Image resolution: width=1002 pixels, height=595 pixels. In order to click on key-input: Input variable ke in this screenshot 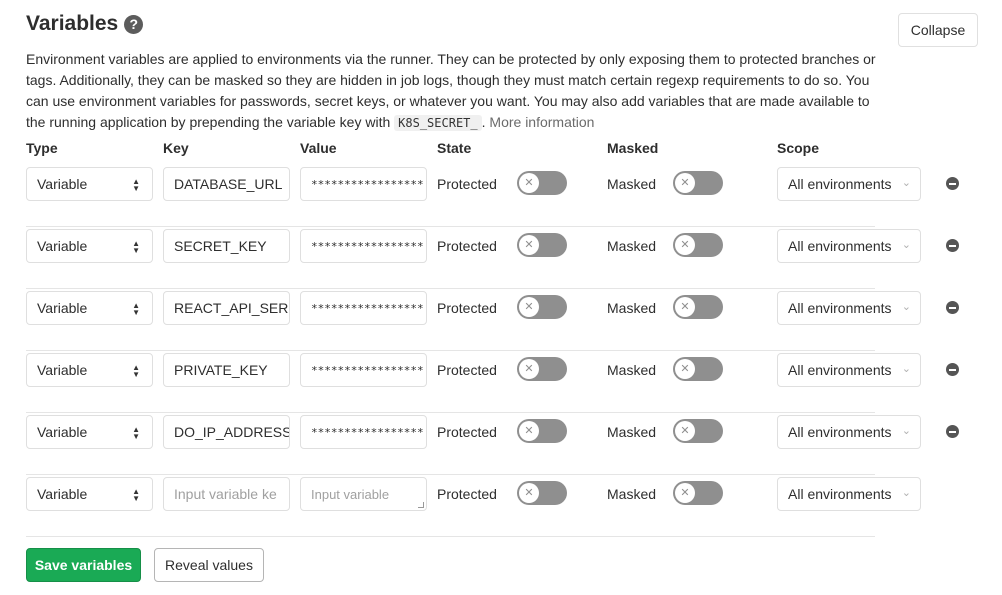, I will do `click(226, 494)`.